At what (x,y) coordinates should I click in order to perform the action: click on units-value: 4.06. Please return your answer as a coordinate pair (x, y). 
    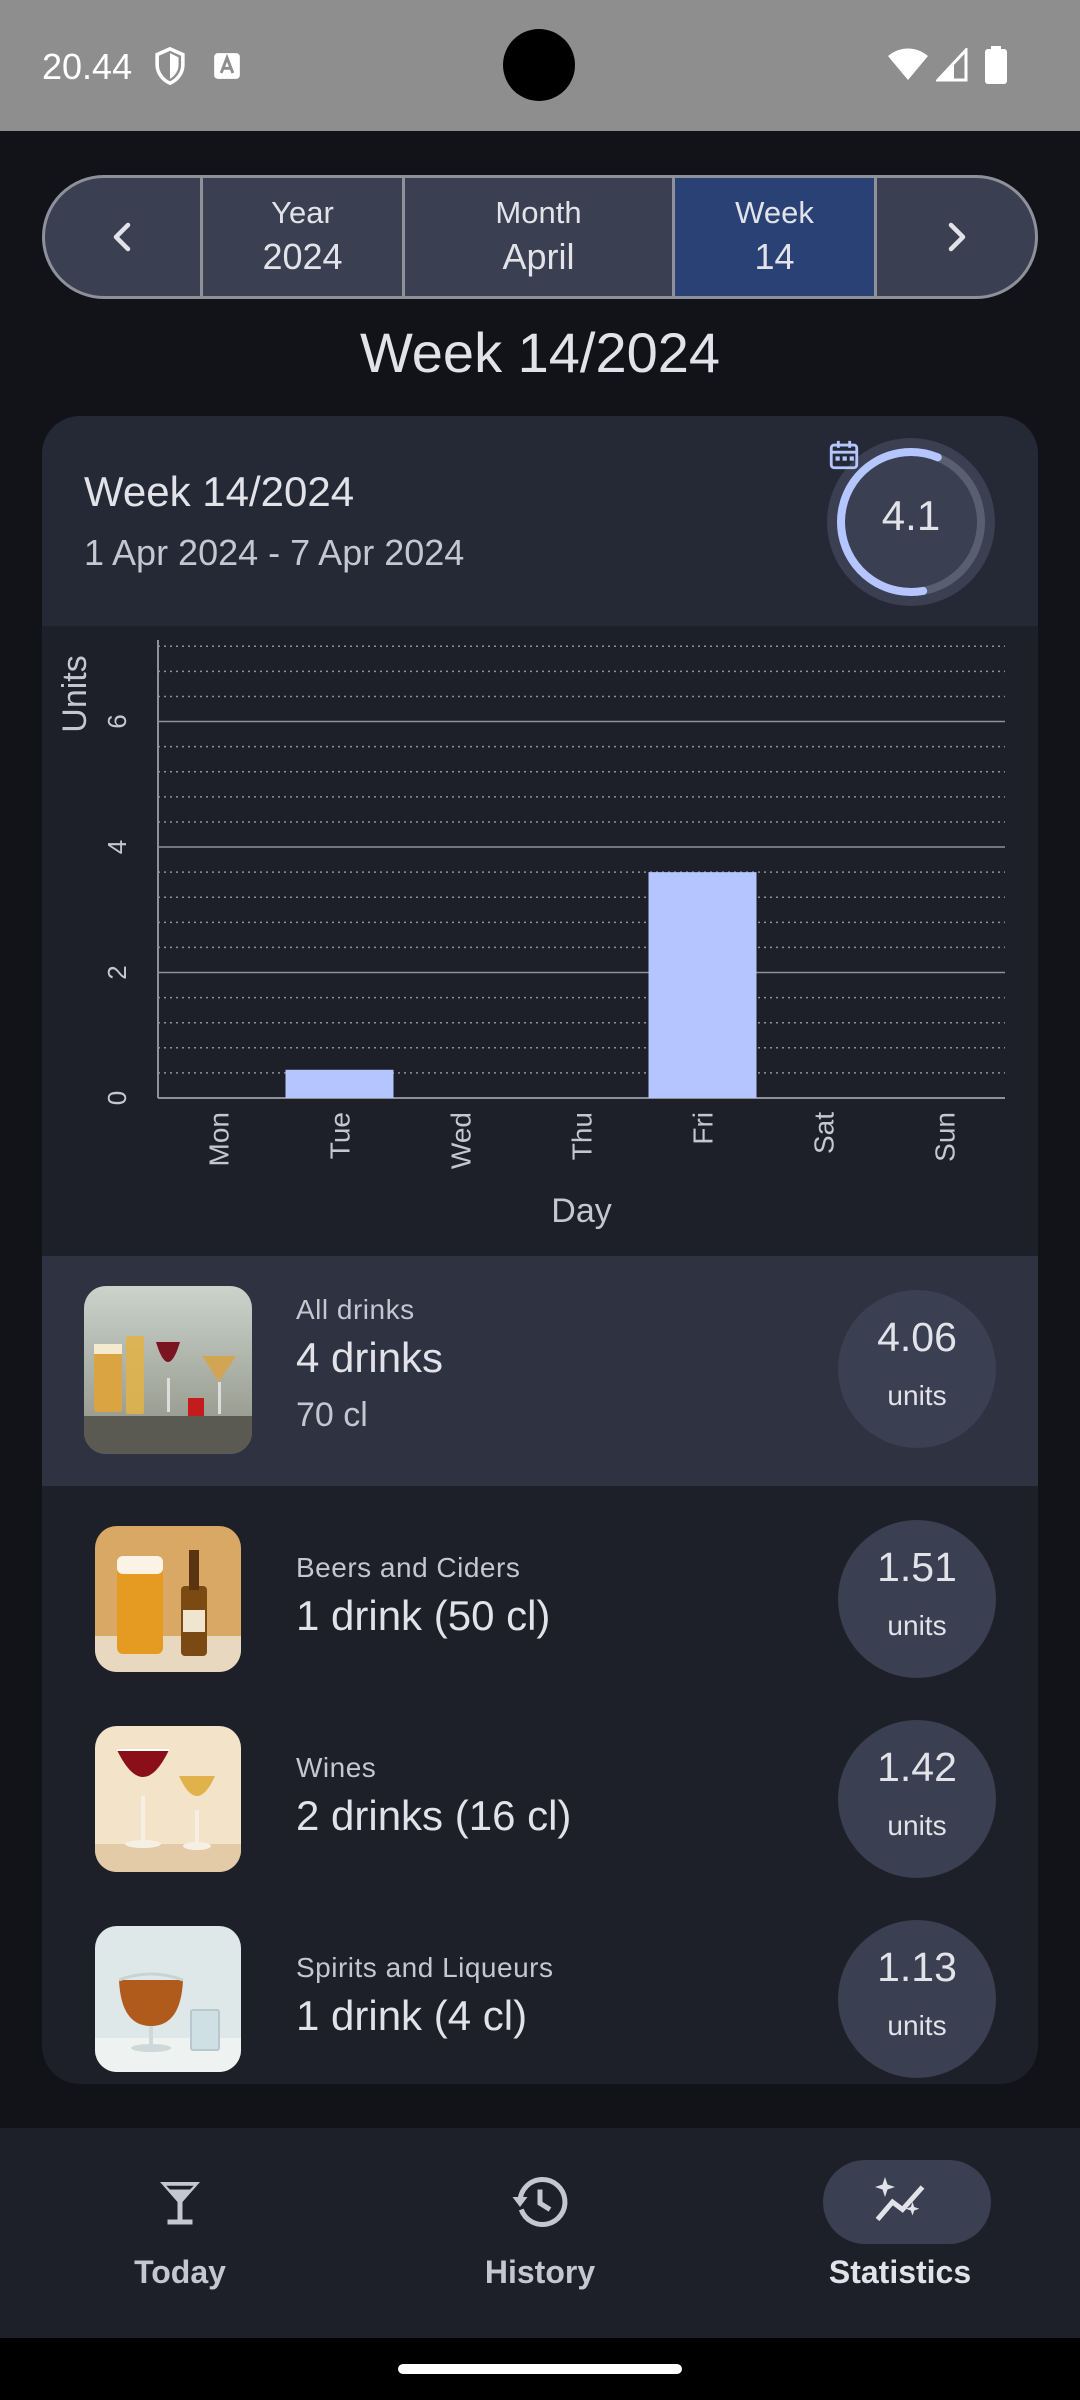
    Looking at the image, I should click on (917, 1337).